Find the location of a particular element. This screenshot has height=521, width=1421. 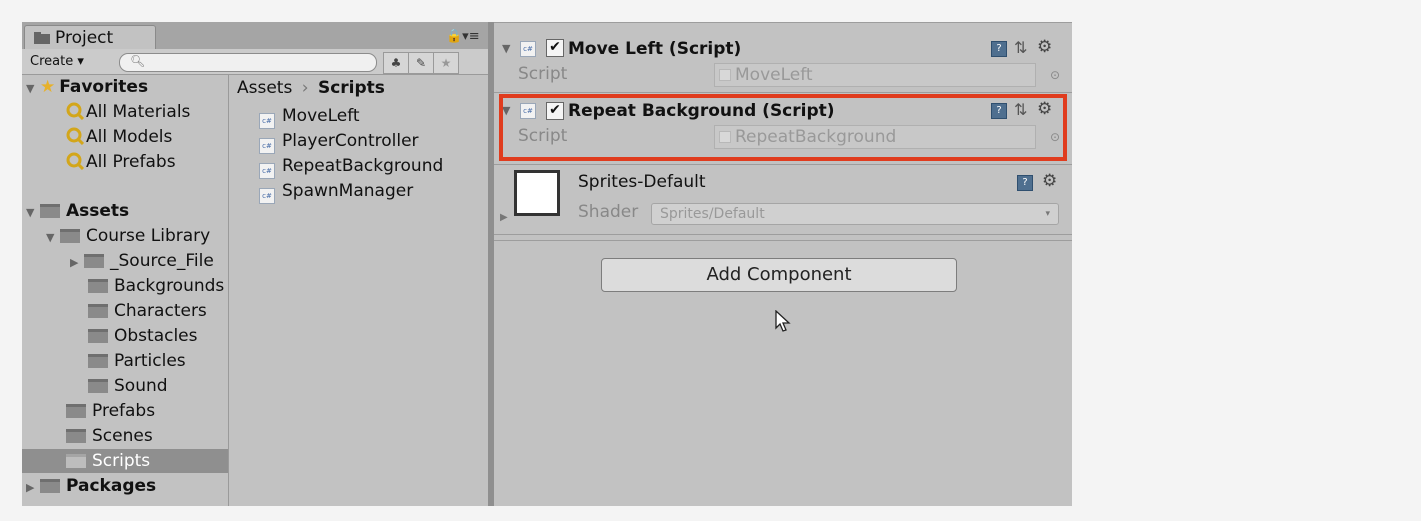

create-dropdown: Create ▾ is located at coordinates (57, 61).